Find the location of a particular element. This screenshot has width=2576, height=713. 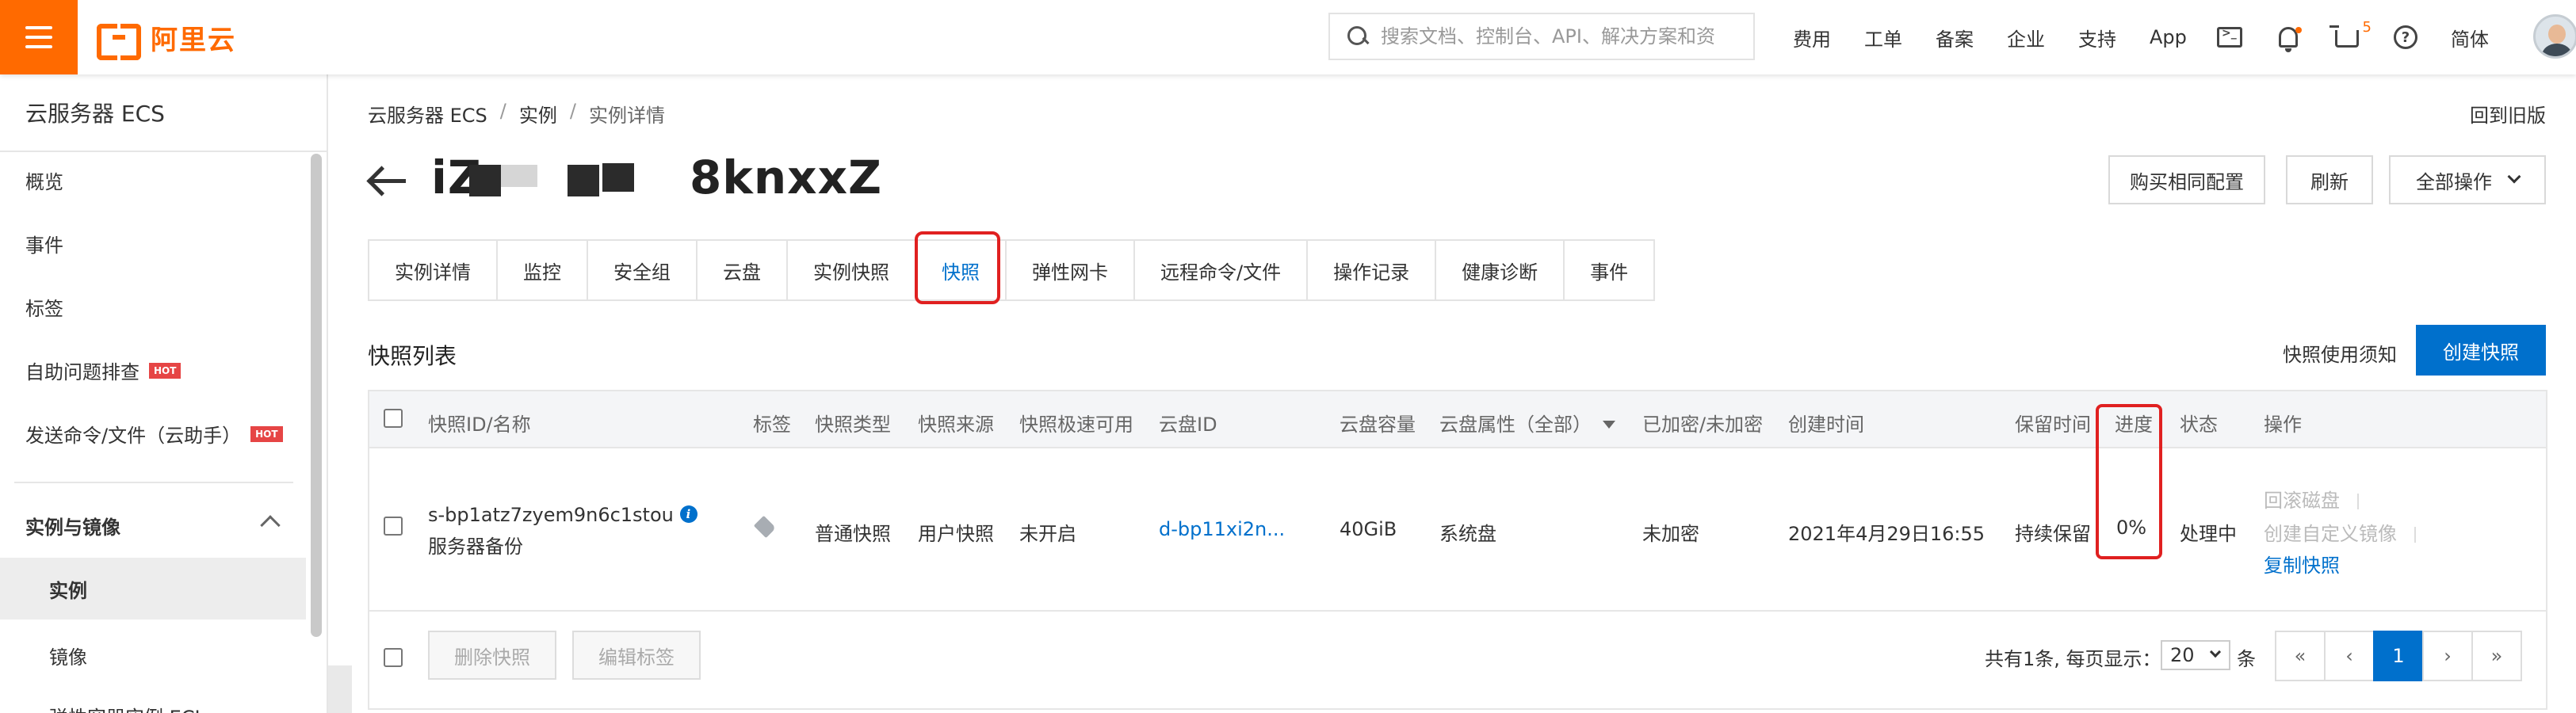

tab-monitoring: 监控 is located at coordinates (543, 270).